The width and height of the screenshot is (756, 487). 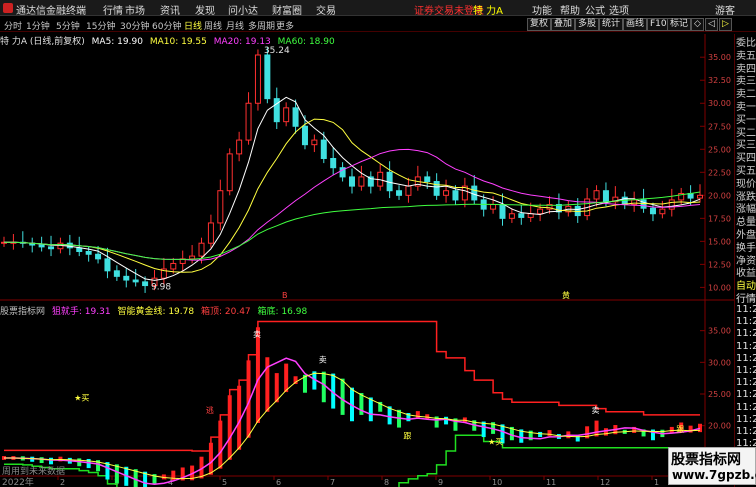 What do you see at coordinates (746, 309) in the screenshot?
I see `side-item-21: 11:26` at bounding box center [746, 309].